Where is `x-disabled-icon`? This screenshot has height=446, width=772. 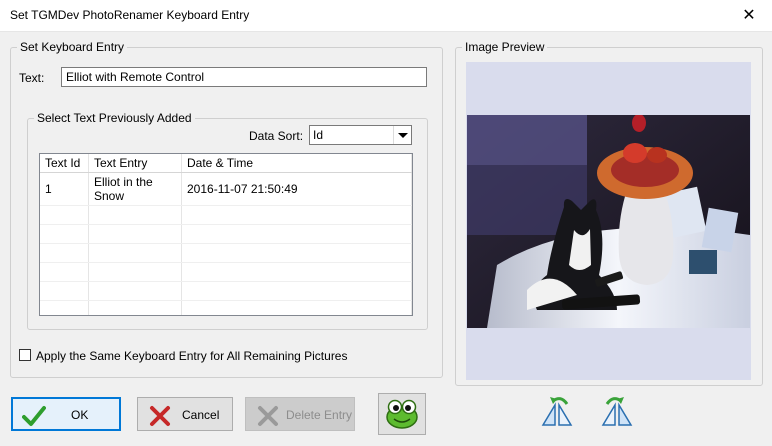
x-disabled-icon is located at coordinates (268, 416).